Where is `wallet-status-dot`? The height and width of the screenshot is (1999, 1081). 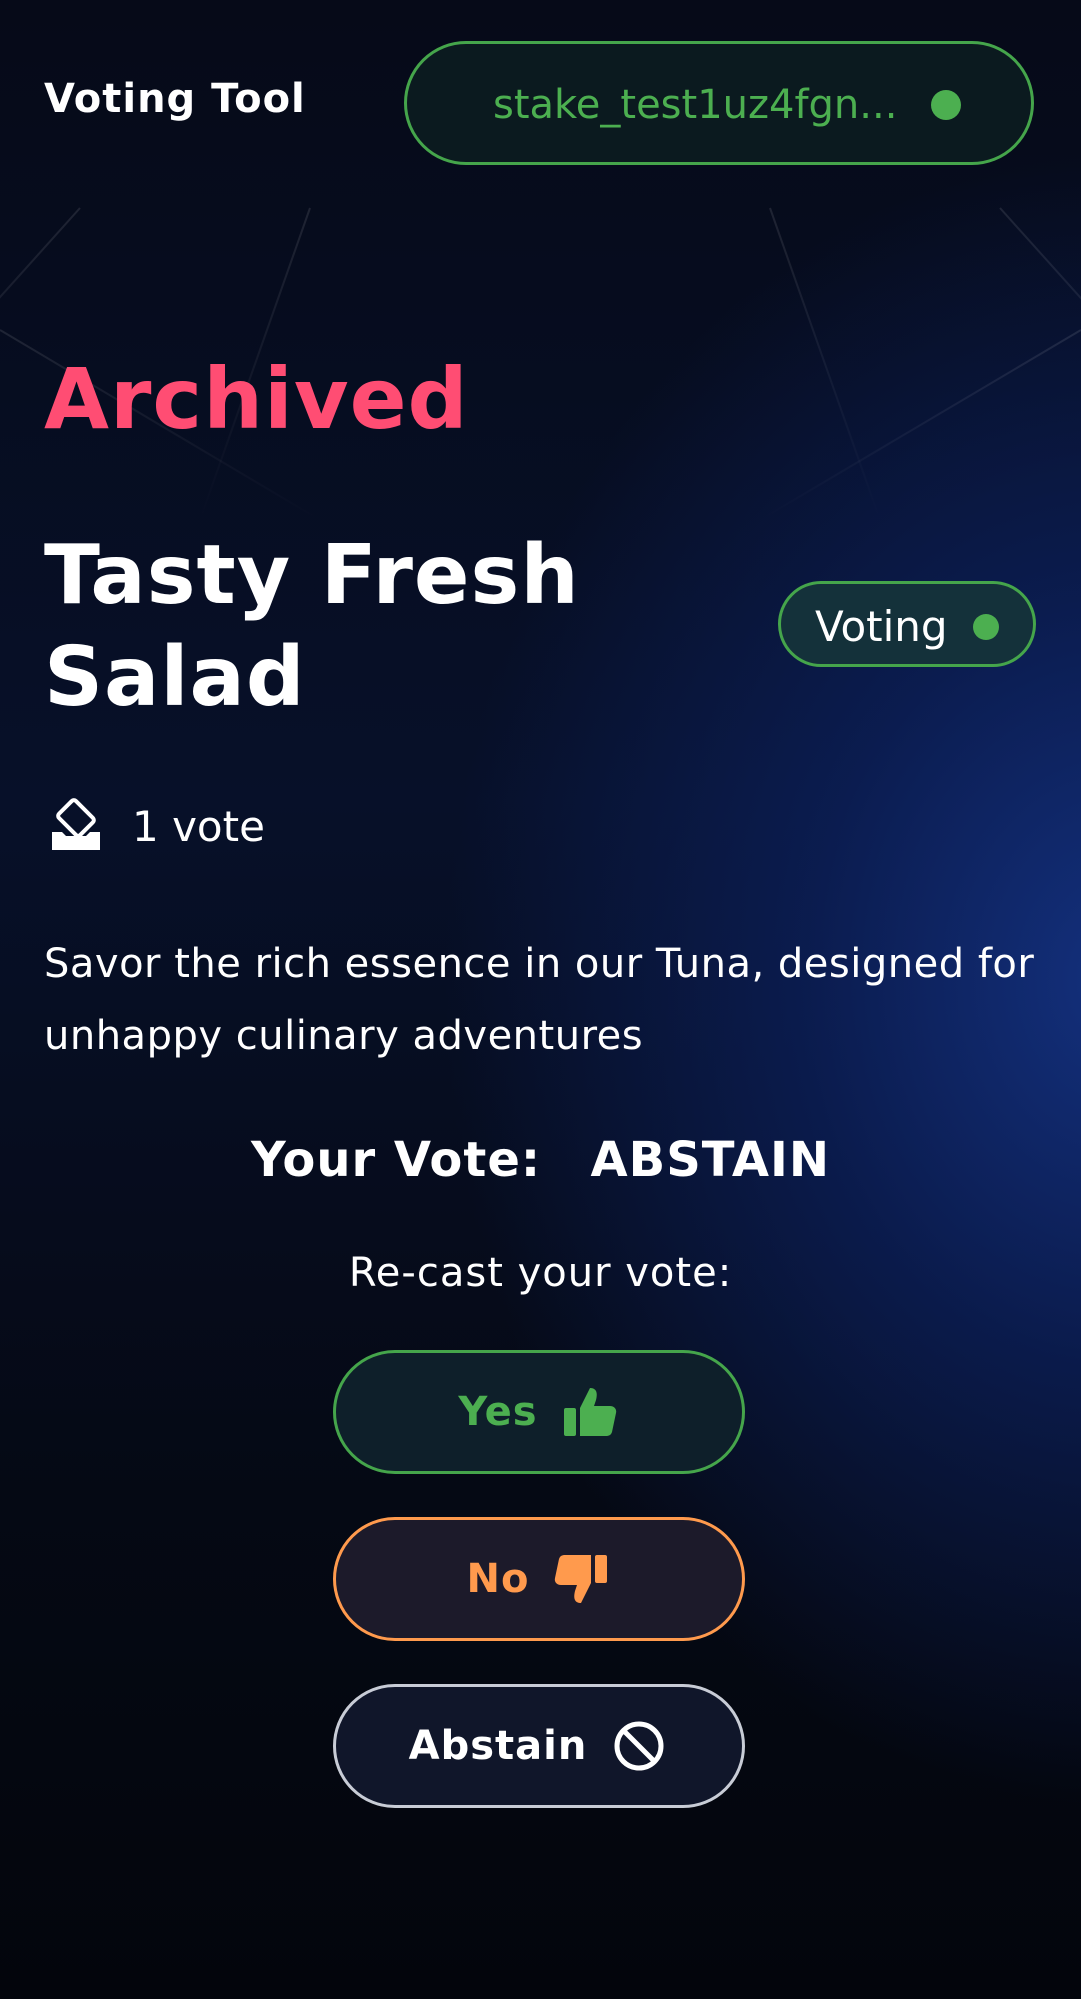
wallet-status-dot is located at coordinates (946, 105).